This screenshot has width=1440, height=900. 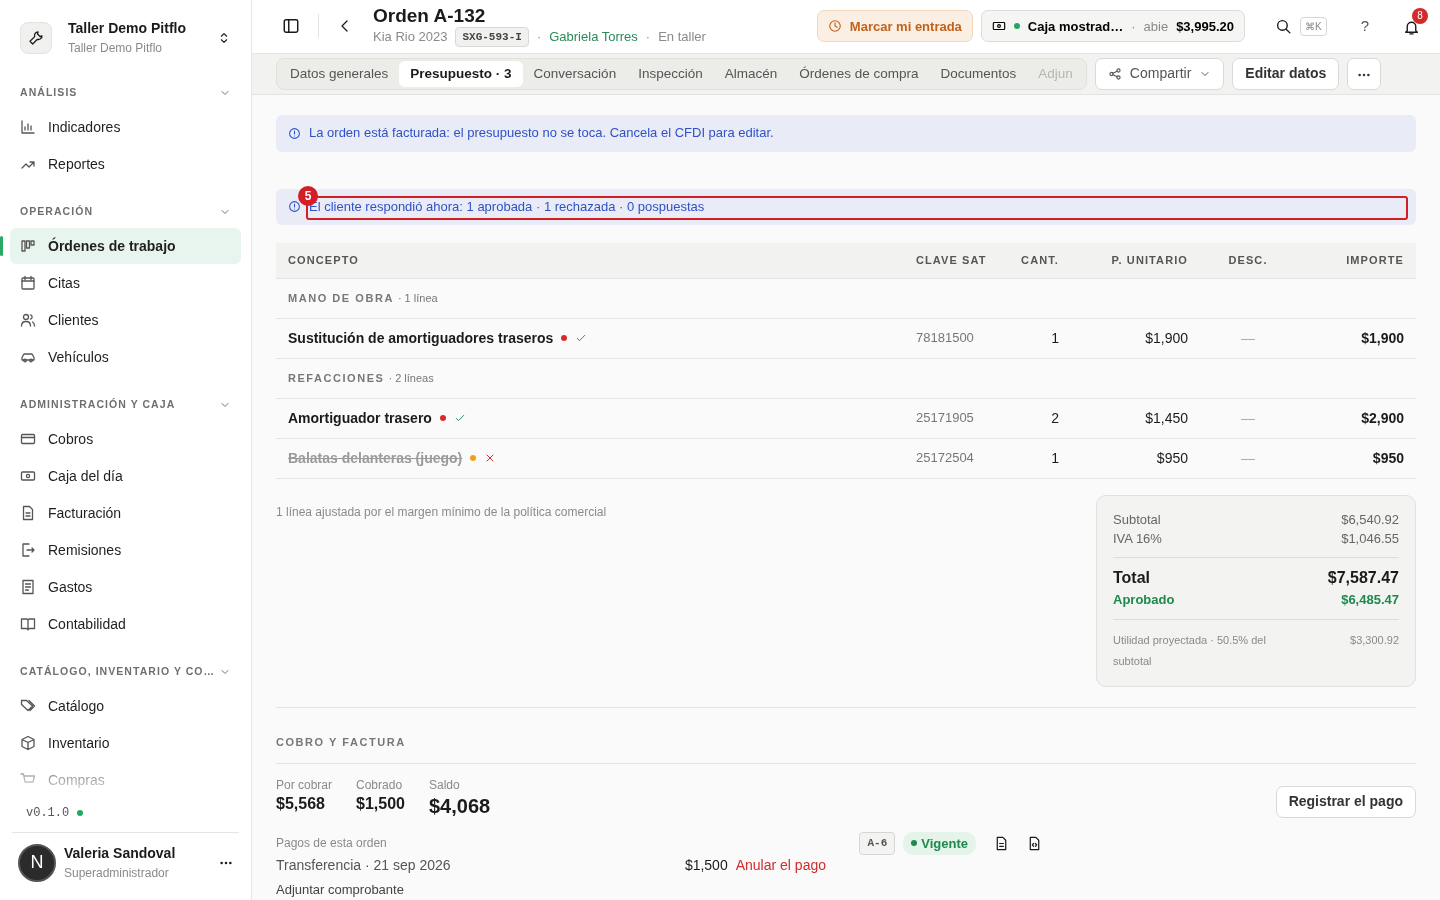 I want to click on tab: Inspección, so click(x=670, y=73).